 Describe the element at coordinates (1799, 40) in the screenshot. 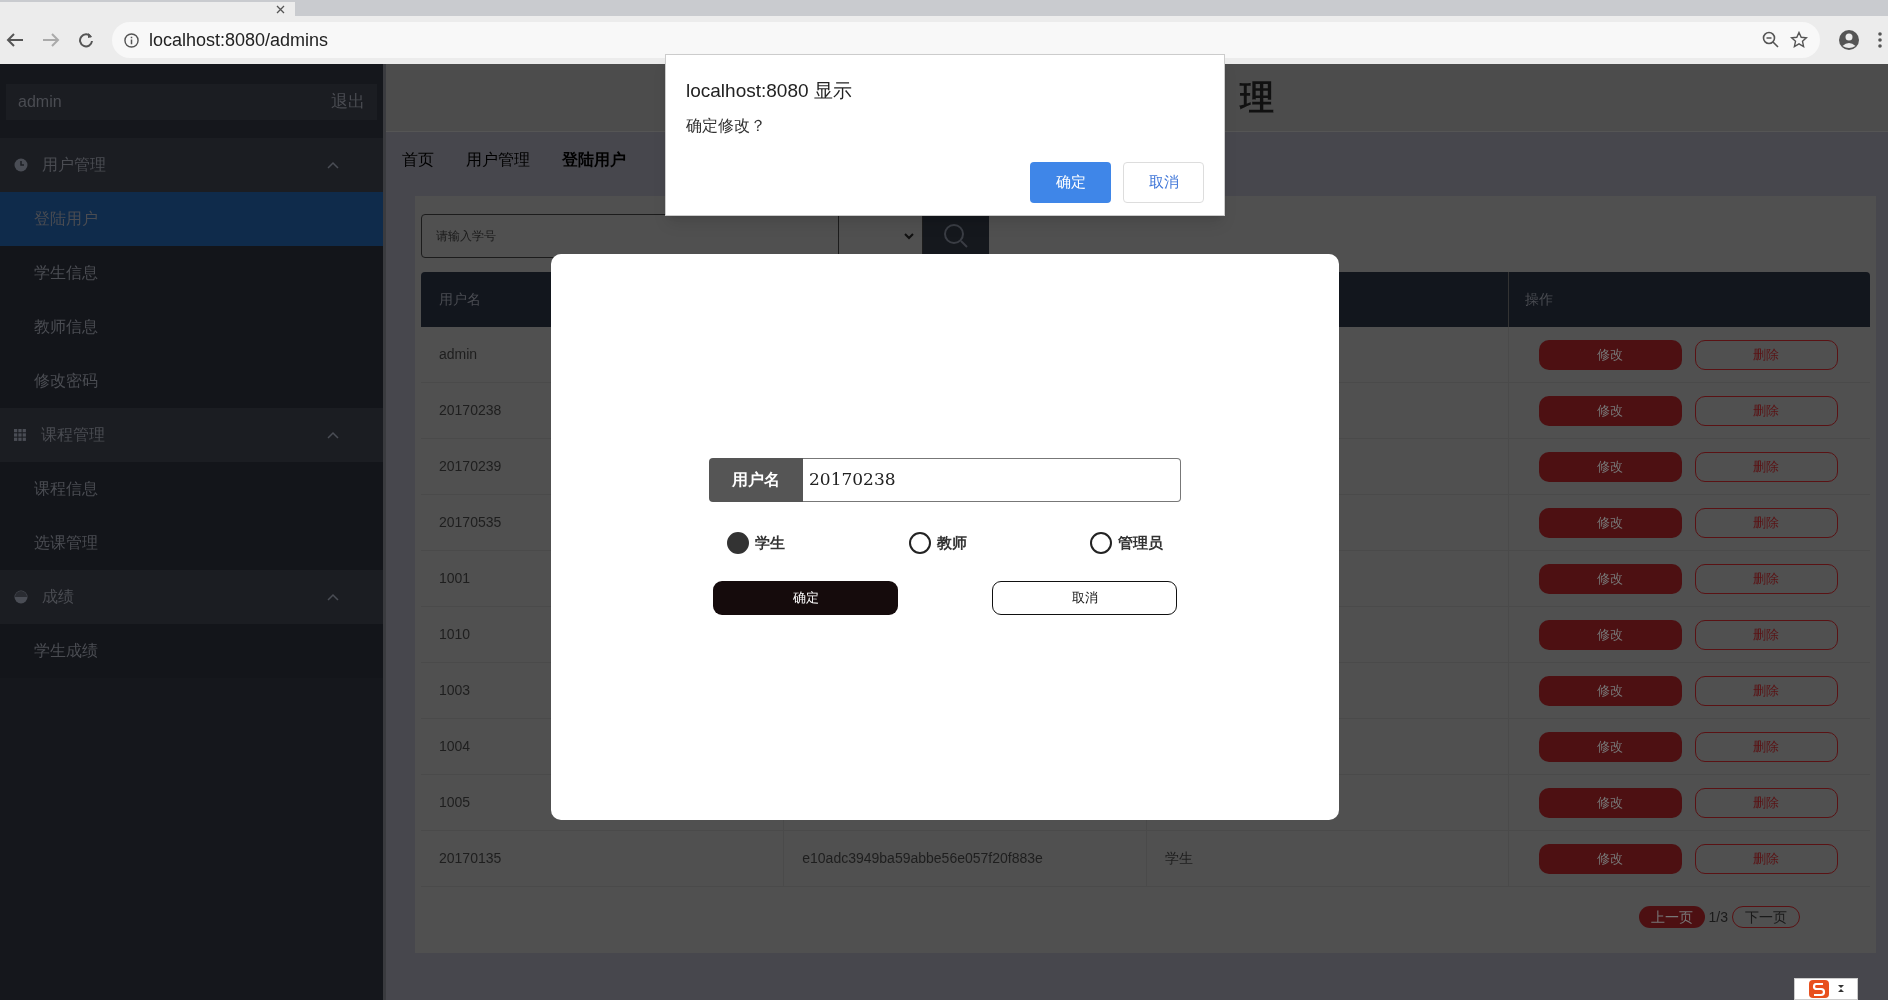

I see `star-icon` at that location.